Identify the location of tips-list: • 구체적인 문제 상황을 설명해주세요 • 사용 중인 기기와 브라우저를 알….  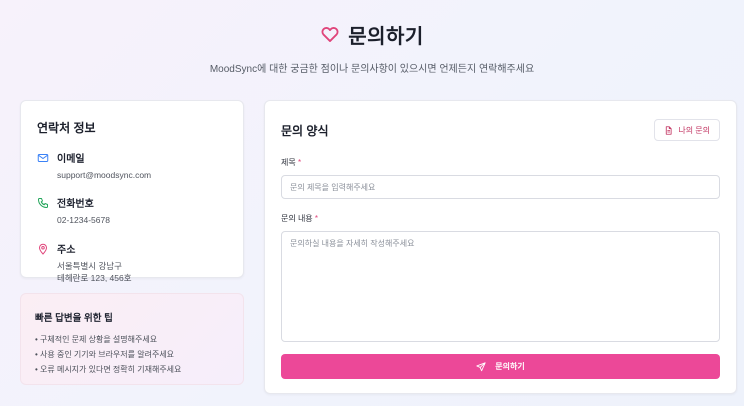
(132, 354).